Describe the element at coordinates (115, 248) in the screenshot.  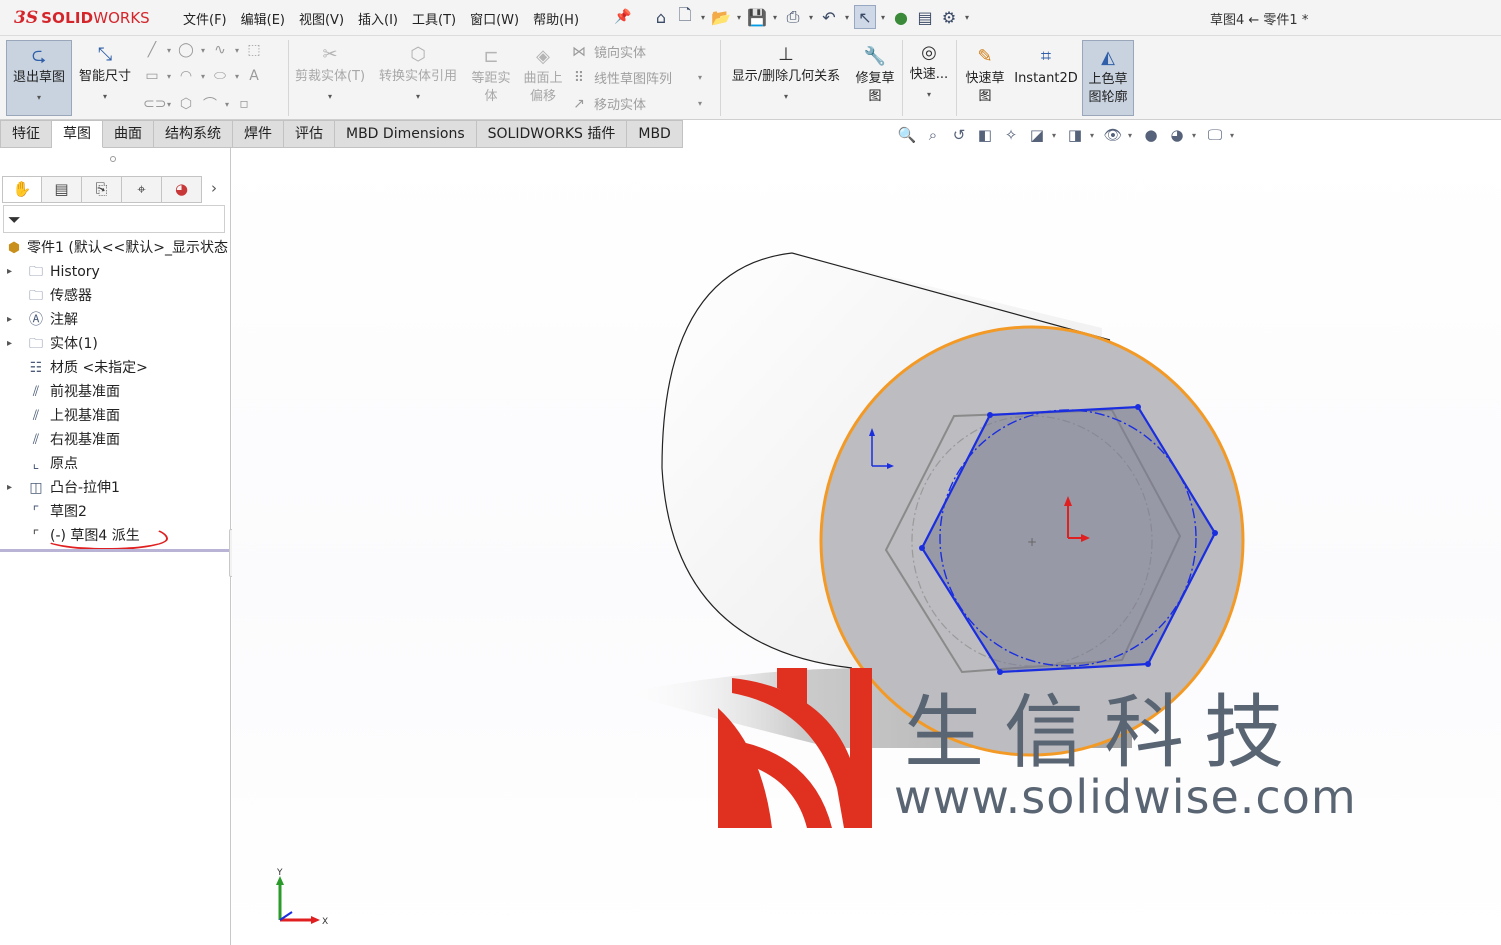
I see `tree-root-part: ⬢ 零件1 (默认<<默认>_显示状态` at that location.